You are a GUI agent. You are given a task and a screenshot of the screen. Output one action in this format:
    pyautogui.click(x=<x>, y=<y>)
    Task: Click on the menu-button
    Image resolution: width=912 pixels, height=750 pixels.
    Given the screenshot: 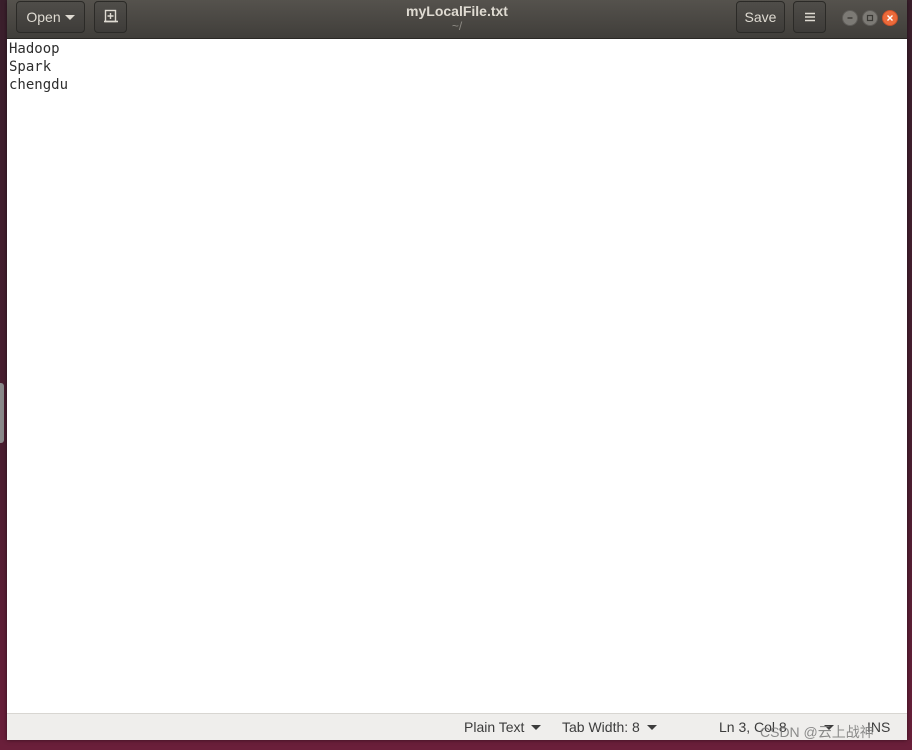 What is the action you would take?
    pyautogui.click(x=809, y=17)
    